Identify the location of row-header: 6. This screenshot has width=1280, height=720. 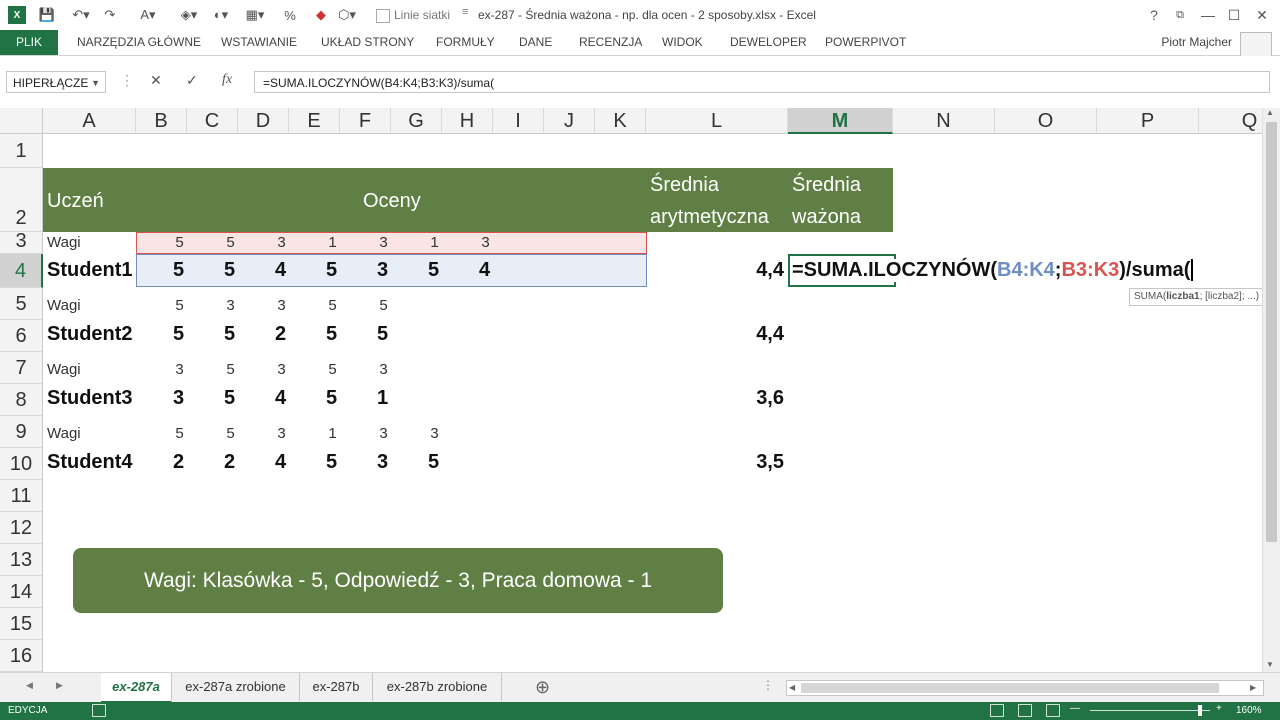
(21, 336).